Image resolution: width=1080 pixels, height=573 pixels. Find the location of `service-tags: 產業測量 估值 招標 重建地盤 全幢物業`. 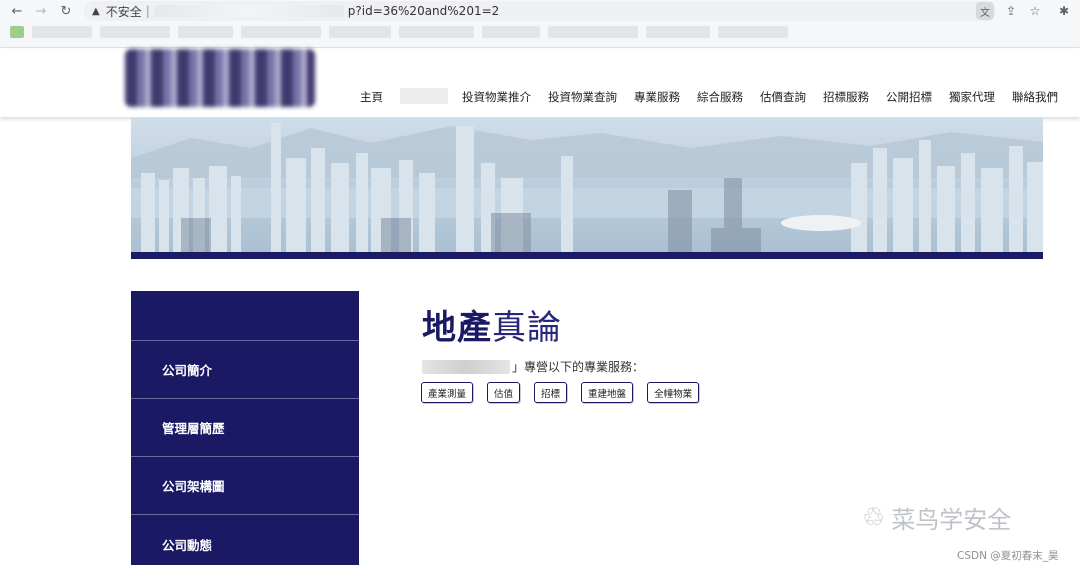

service-tags: 產業測量 估值 招標 重建地盤 全幢物業 is located at coordinates (560, 392).